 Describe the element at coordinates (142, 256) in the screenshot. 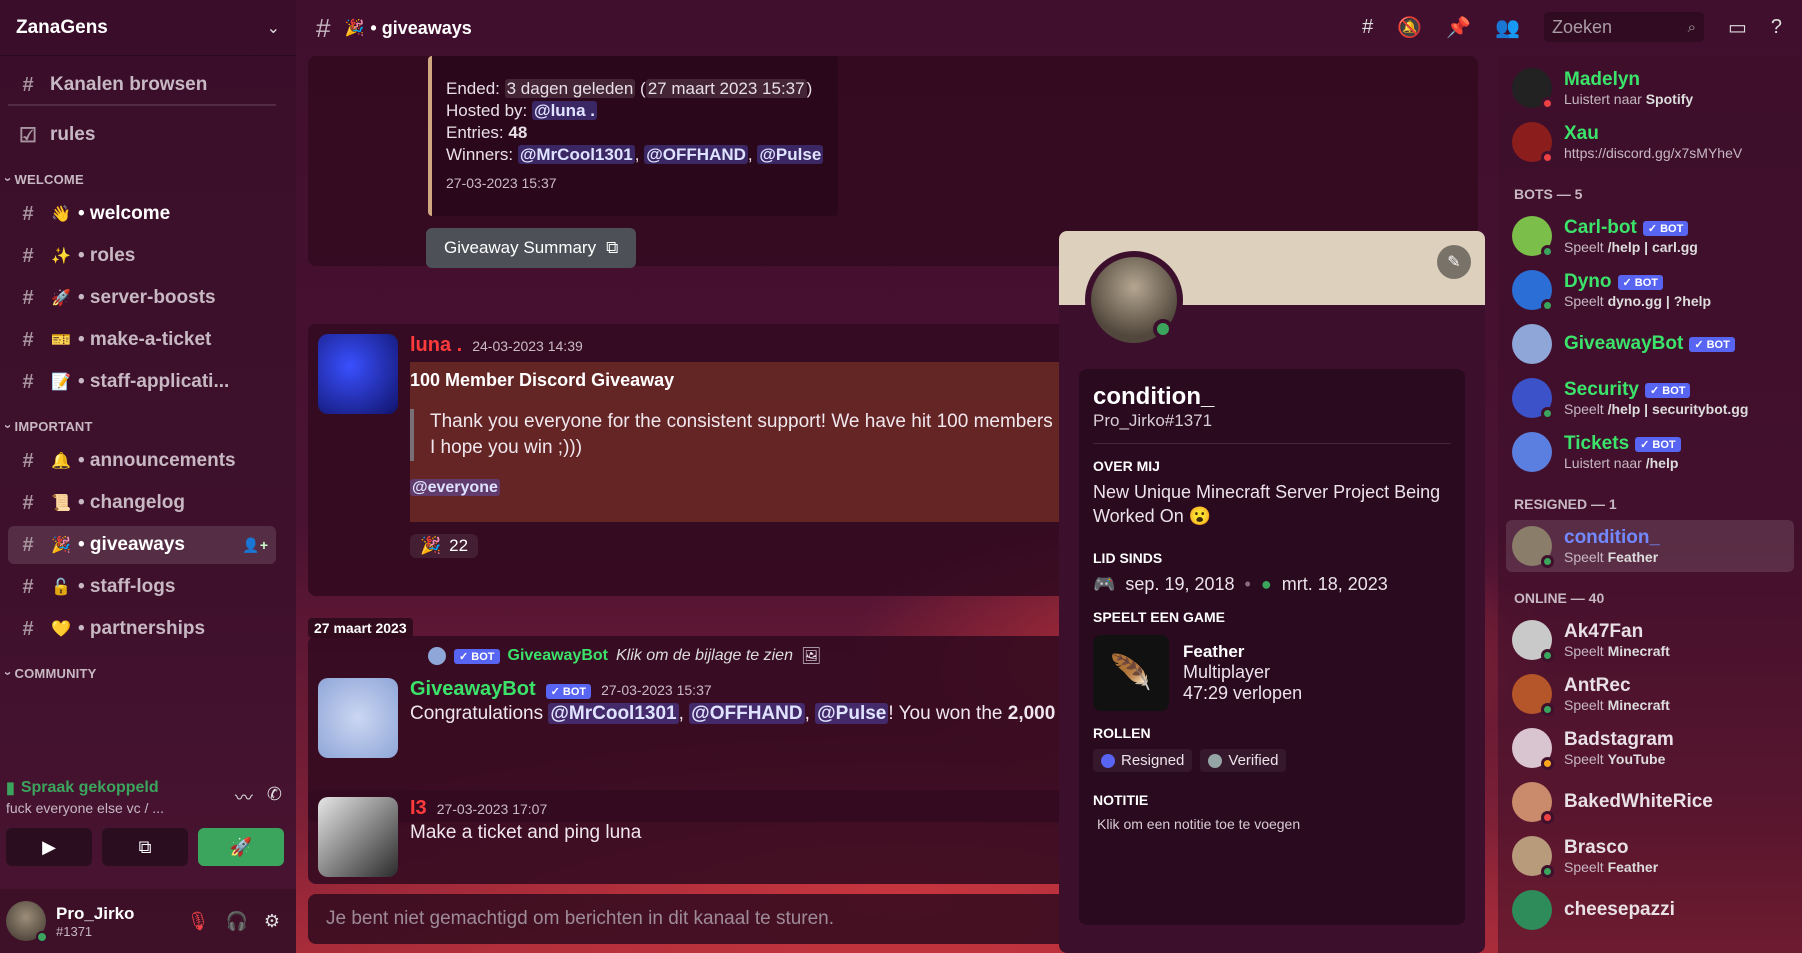

I see `channel-roles: # ✨ • roles` at that location.